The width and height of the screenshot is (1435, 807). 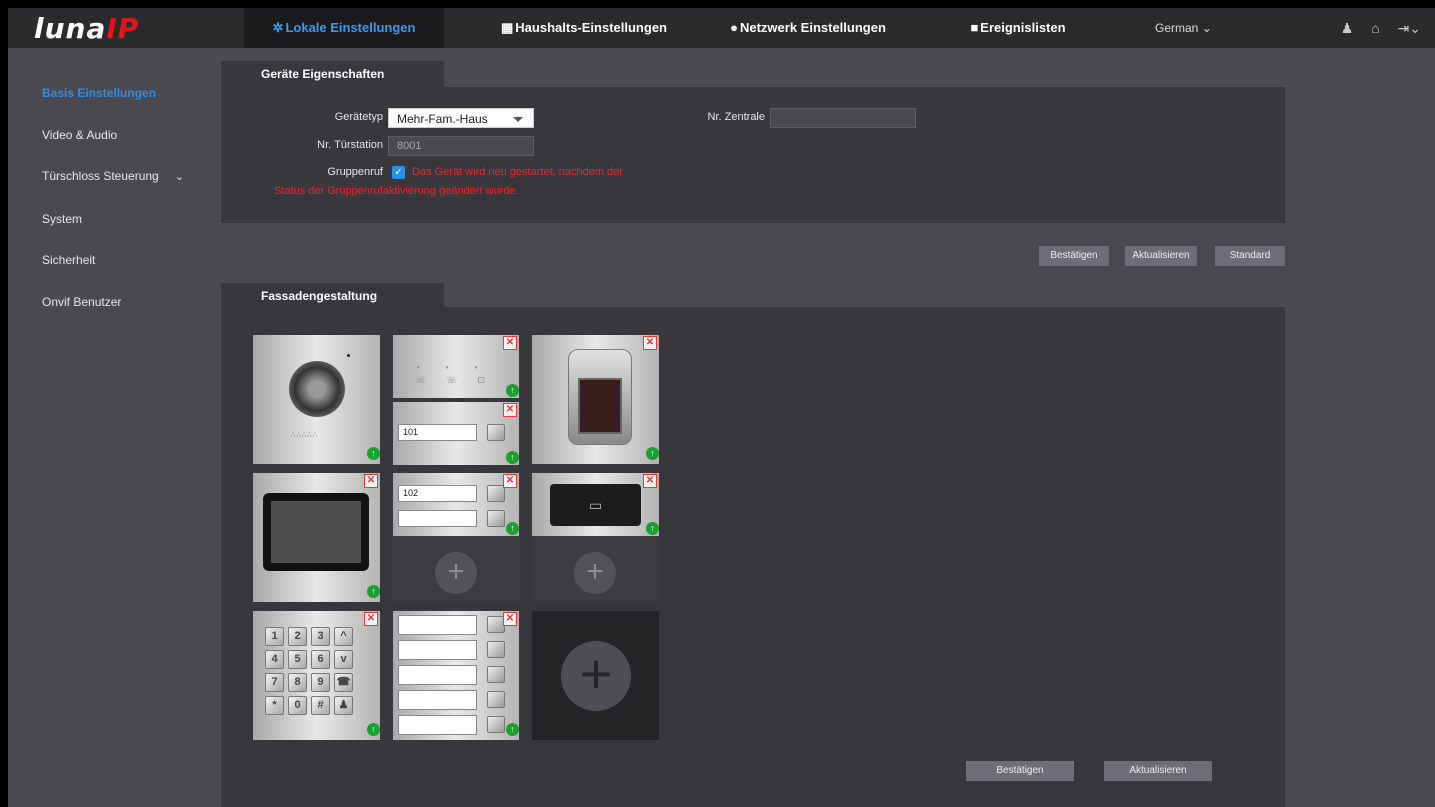 I want to click on keypad-key: v, so click(x=343, y=659).